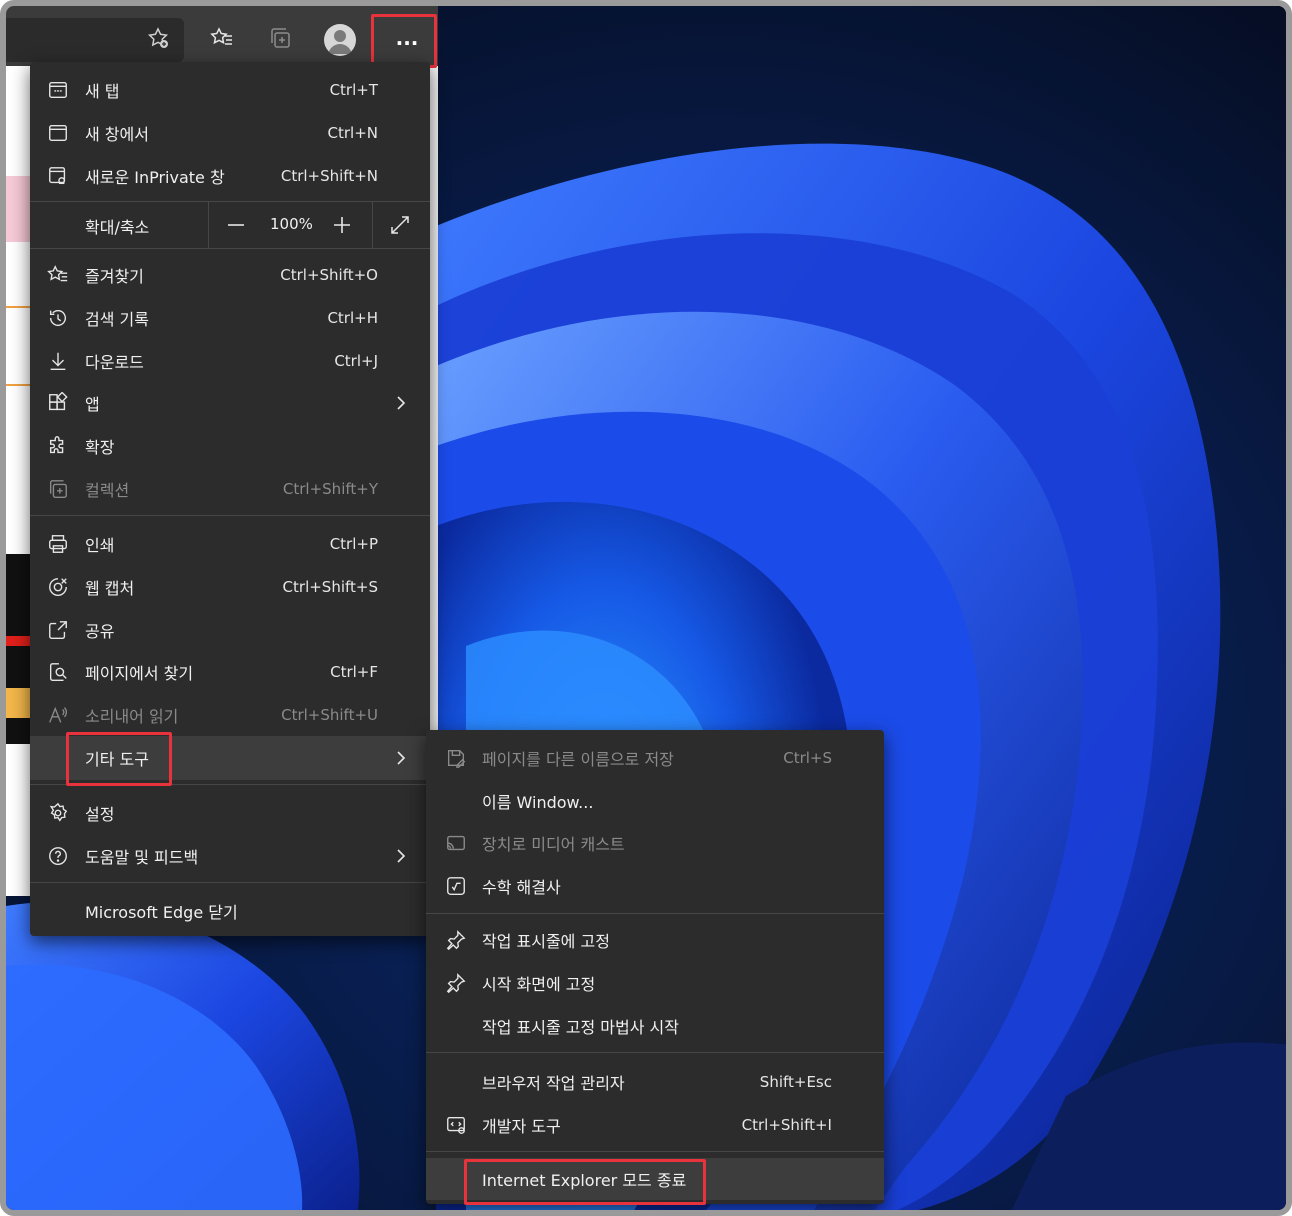  I want to click on submenu-item-math-solver: 수학 해결사, so click(655, 886).